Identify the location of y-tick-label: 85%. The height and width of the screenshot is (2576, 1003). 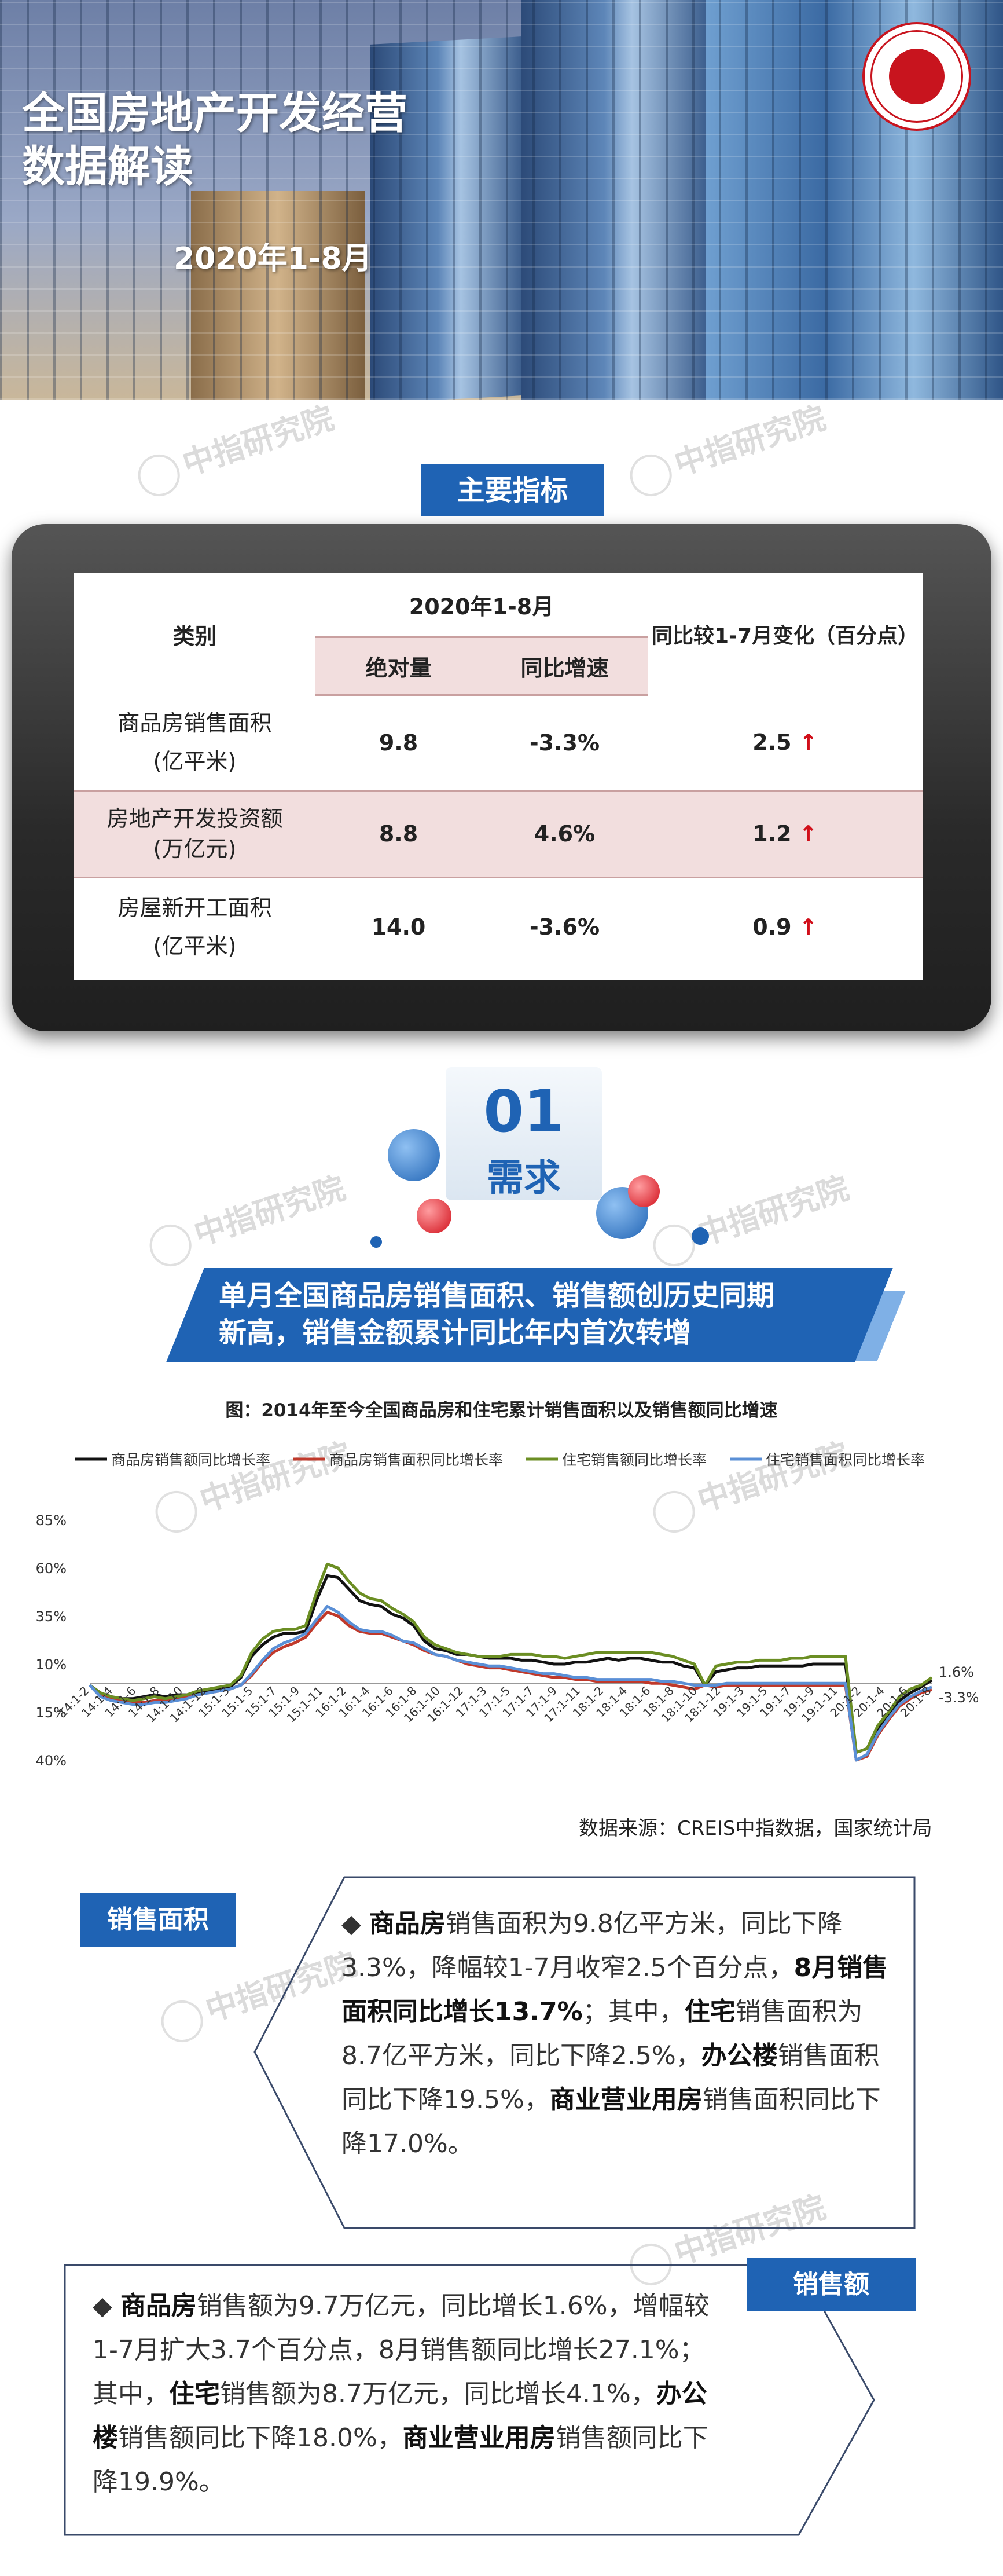
(51, 1520).